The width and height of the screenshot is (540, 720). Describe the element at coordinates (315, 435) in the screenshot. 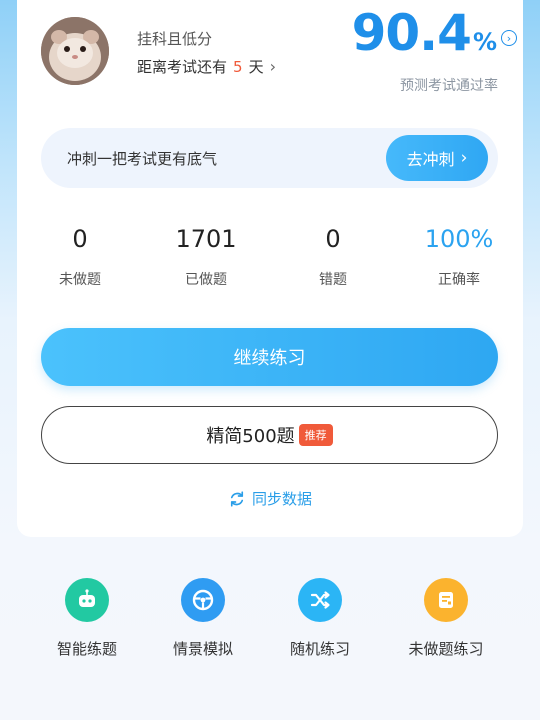

I see `recommend-badge: 推荐` at that location.